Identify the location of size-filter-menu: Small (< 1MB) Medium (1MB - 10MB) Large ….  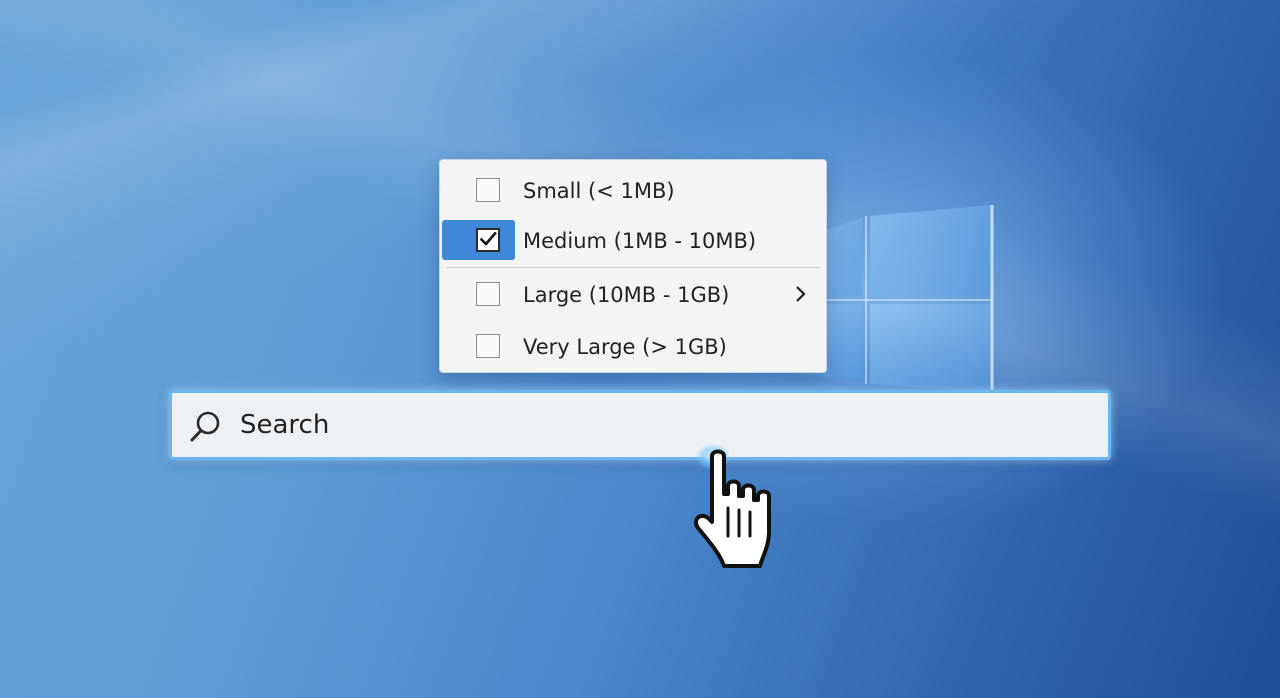
(633, 266).